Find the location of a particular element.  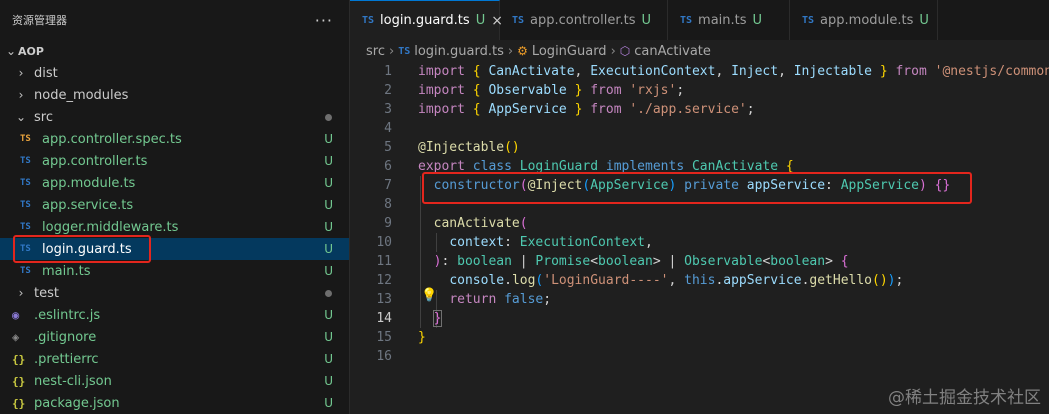

file-tree-item-app-controller-spec-ts: TS app.controller.spec.ts U is located at coordinates (174, 139).